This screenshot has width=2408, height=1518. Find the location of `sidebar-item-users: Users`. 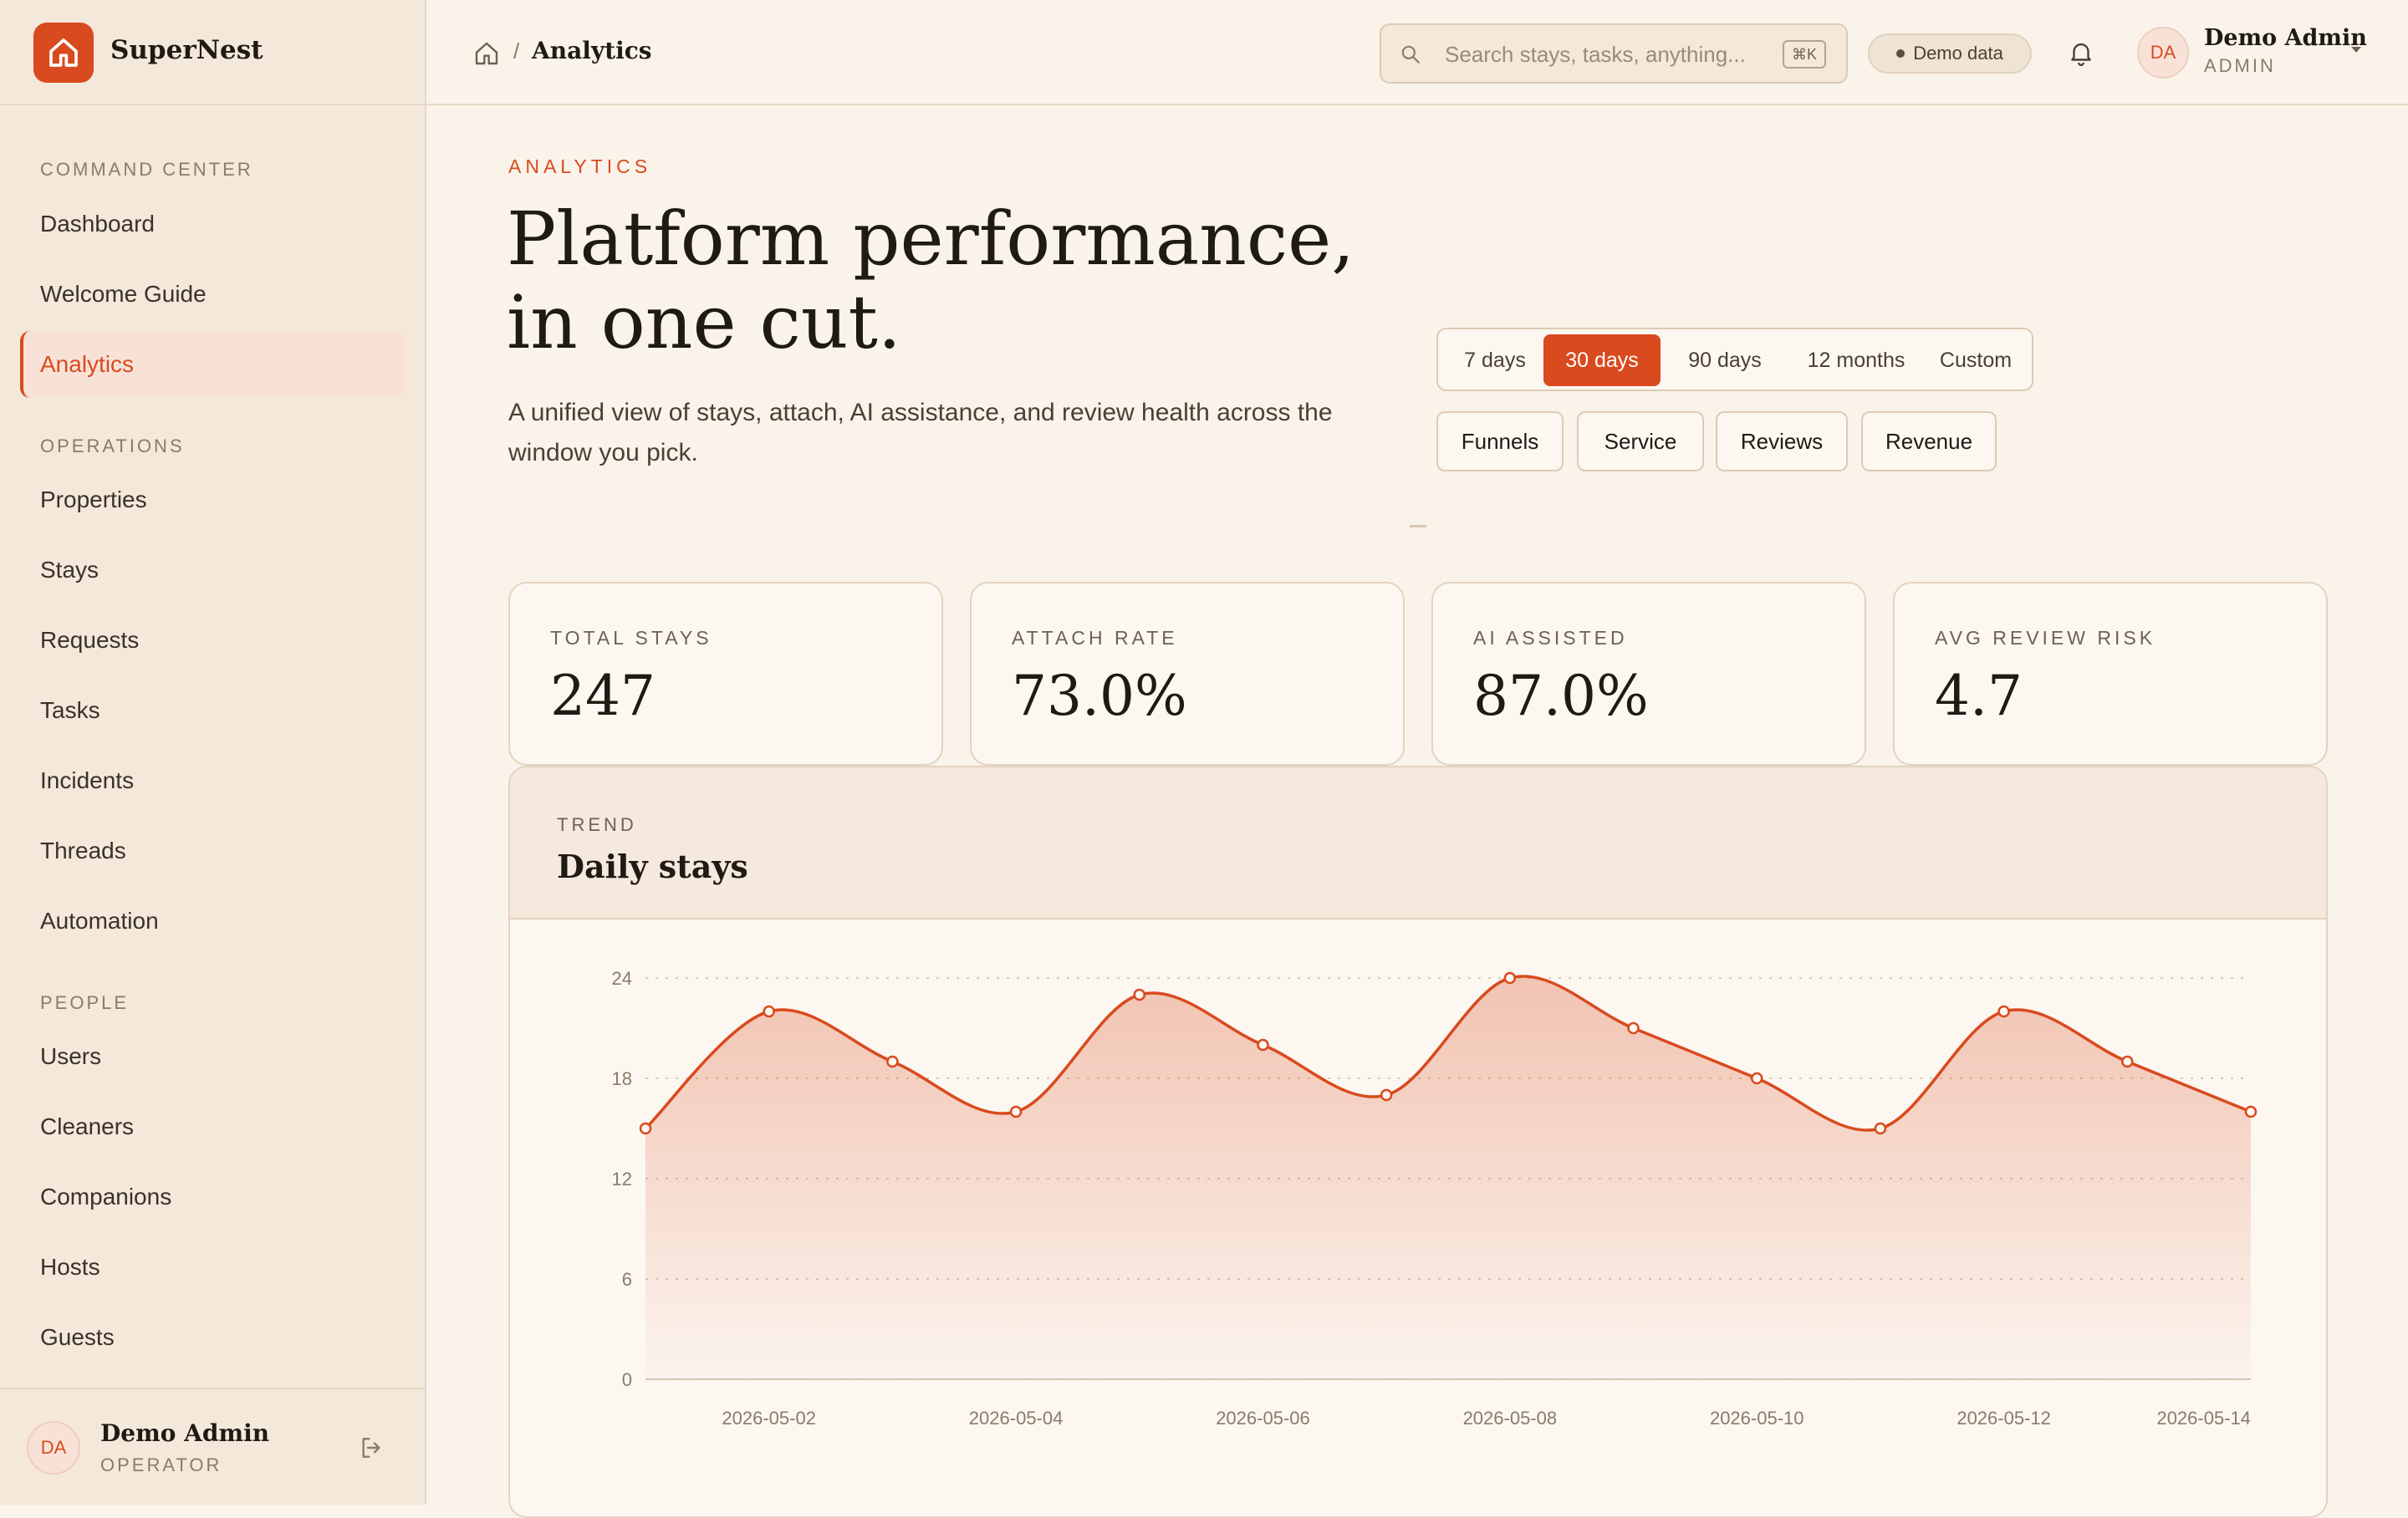

sidebar-item-users: Users is located at coordinates (213, 1056).